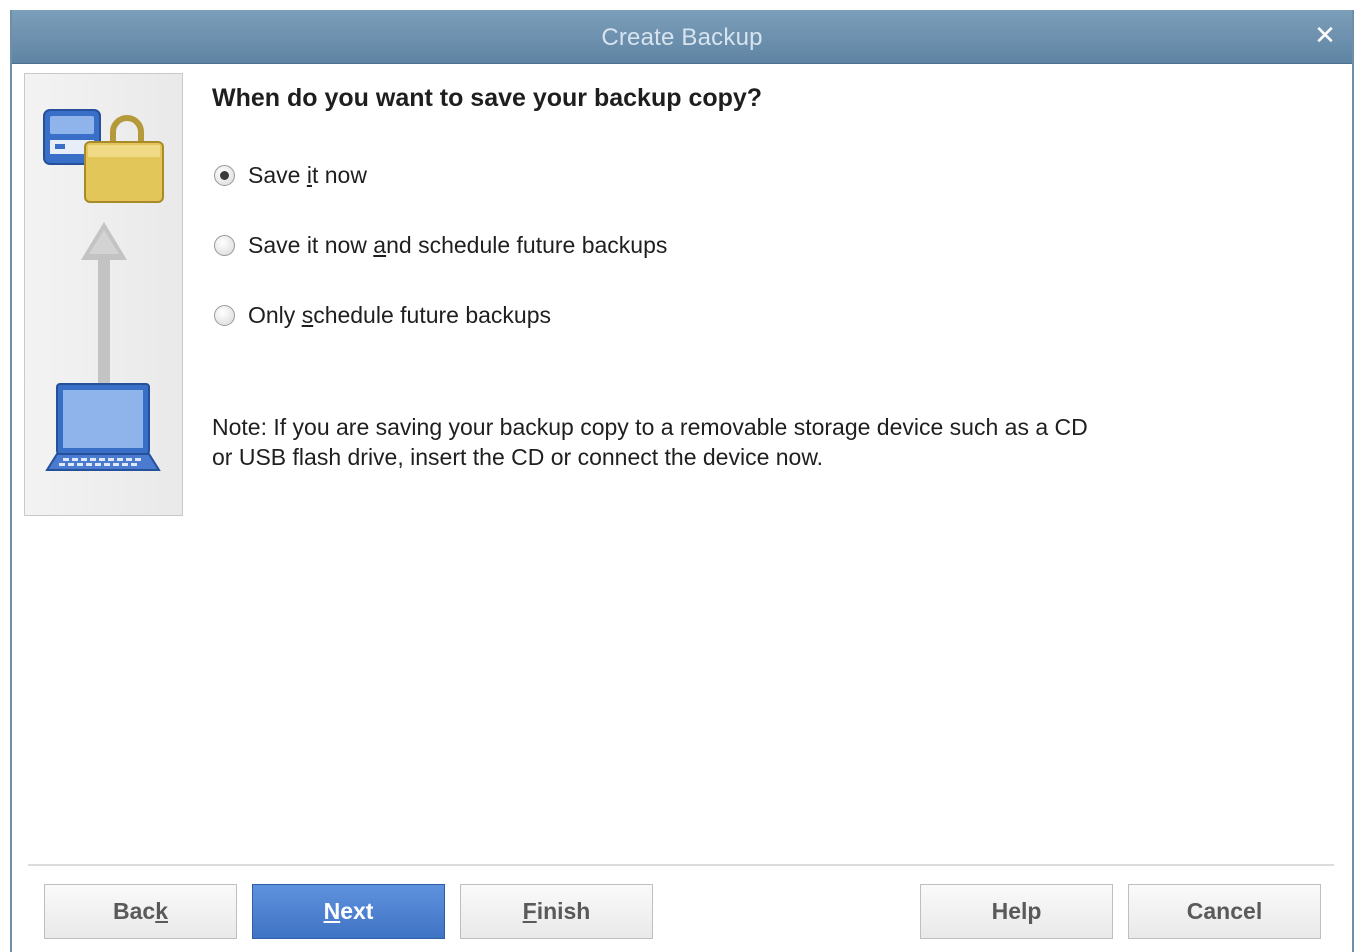  What do you see at coordinates (681, 865) in the screenshot?
I see `footer-divider` at bounding box center [681, 865].